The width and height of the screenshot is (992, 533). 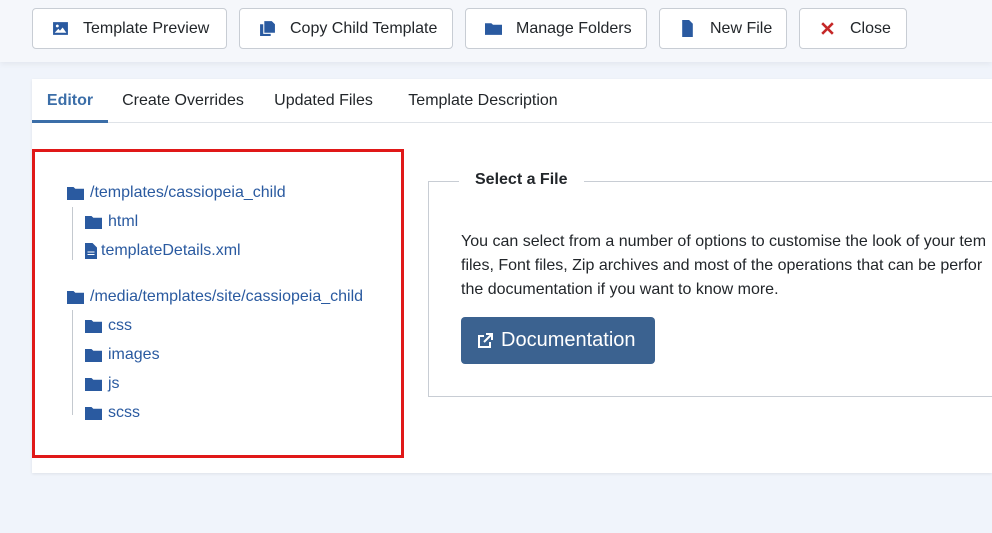 What do you see at coordinates (323, 101) in the screenshot?
I see `tab-updated-files: Updated Files` at bounding box center [323, 101].